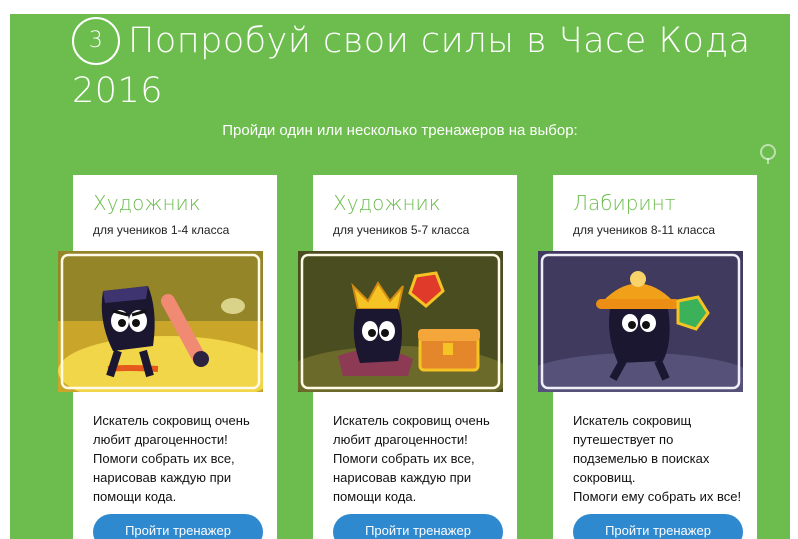 The height and width of the screenshot is (539, 798). Describe the element at coordinates (96, 41) in the screenshot. I see `step-number-badge: 3` at that location.